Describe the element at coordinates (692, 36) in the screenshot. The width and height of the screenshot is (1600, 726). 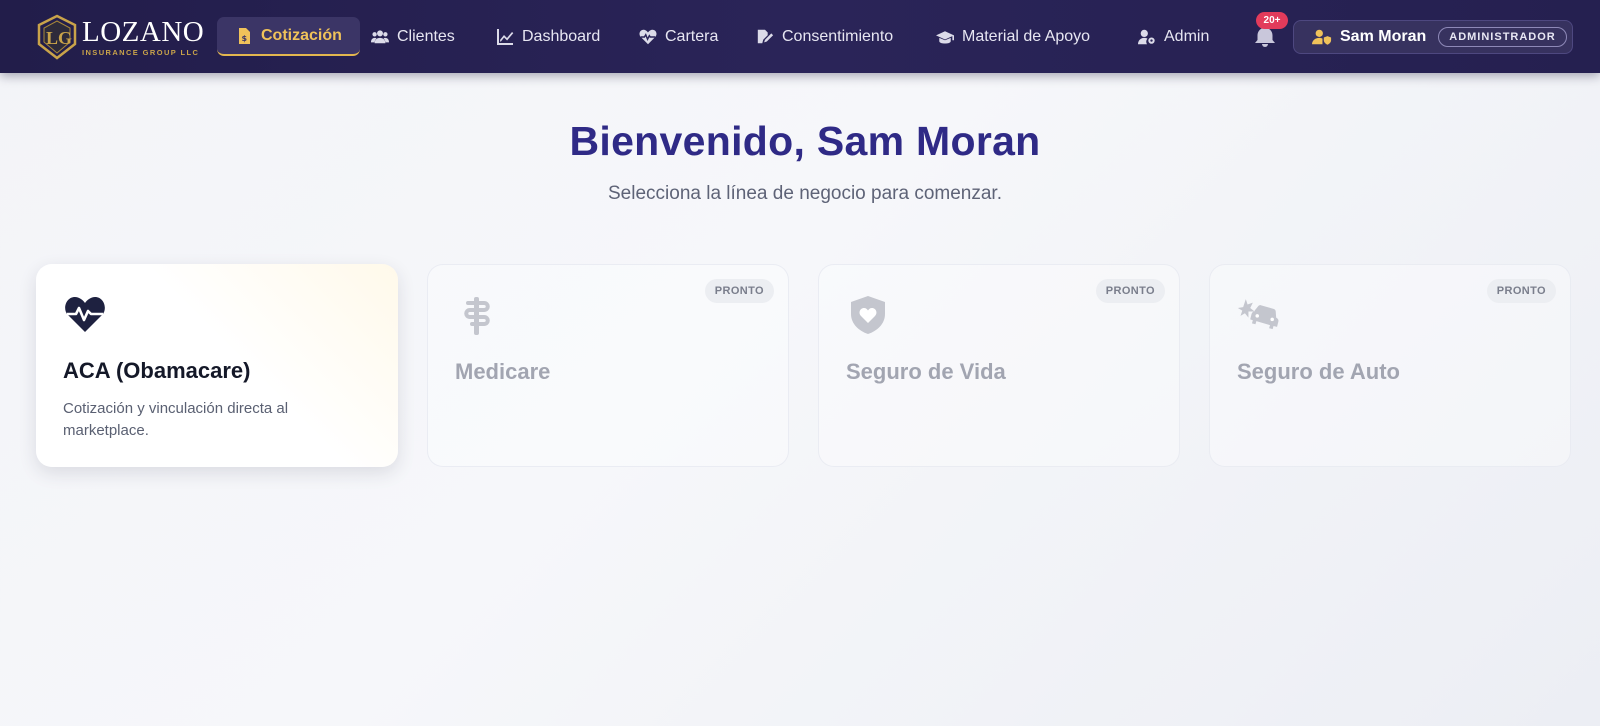
I see `nav-item-label: Cartera` at that location.